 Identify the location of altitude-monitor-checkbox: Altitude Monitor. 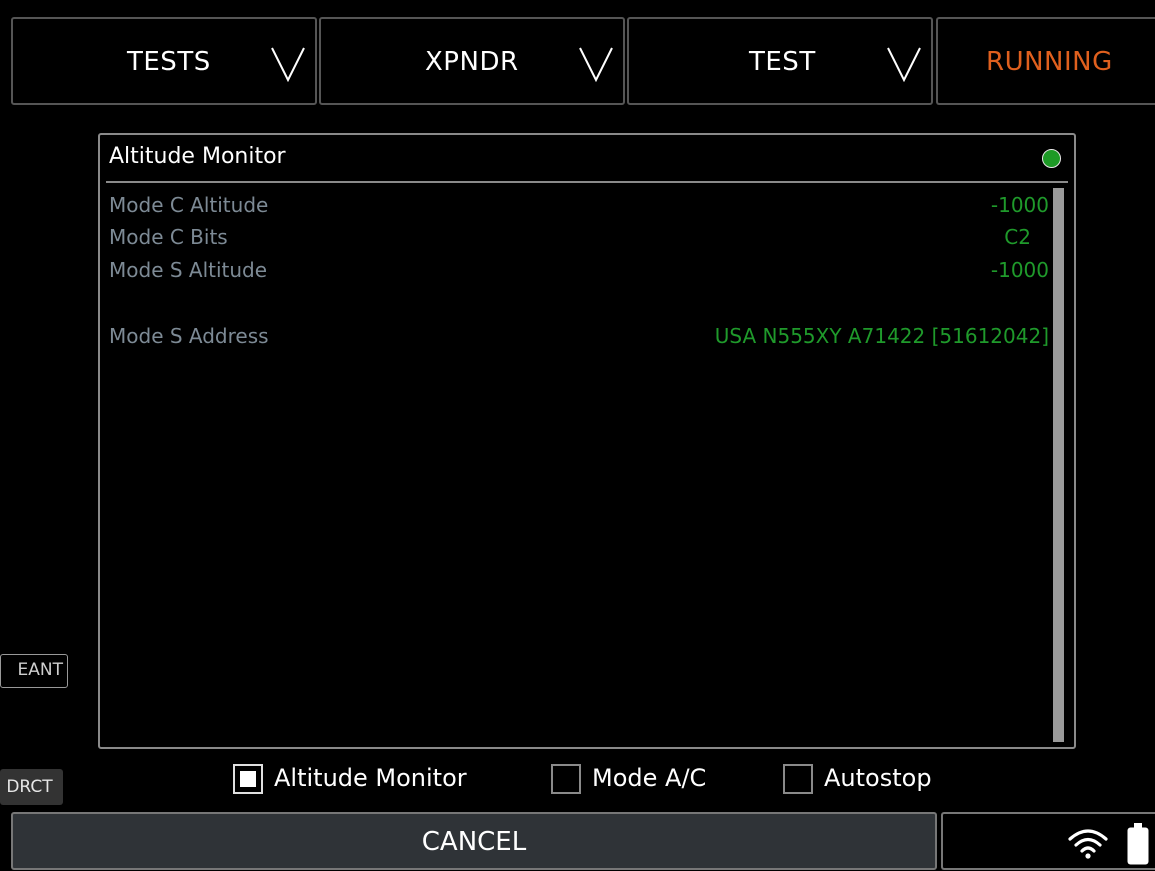
(373, 779).